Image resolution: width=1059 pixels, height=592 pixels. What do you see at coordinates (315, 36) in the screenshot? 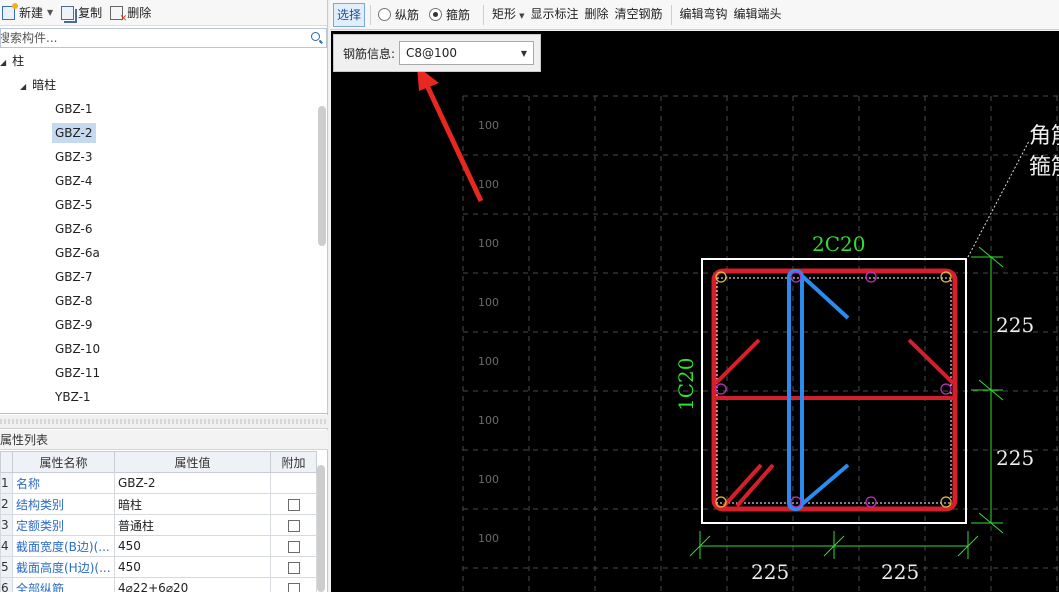
I see `search-icon` at bounding box center [315, 36].